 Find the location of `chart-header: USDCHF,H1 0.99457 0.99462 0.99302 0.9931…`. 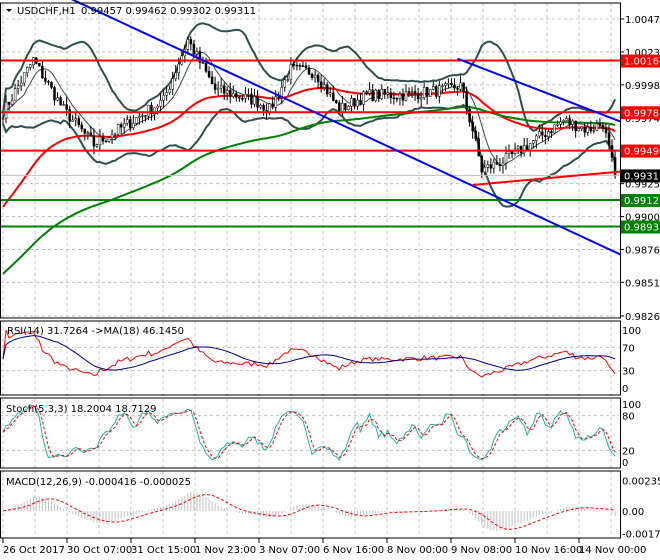

chart-header: USDCHF,H1 0.99457 0.99462 0.99302 0.9931… is located at coordinates (131, 11).